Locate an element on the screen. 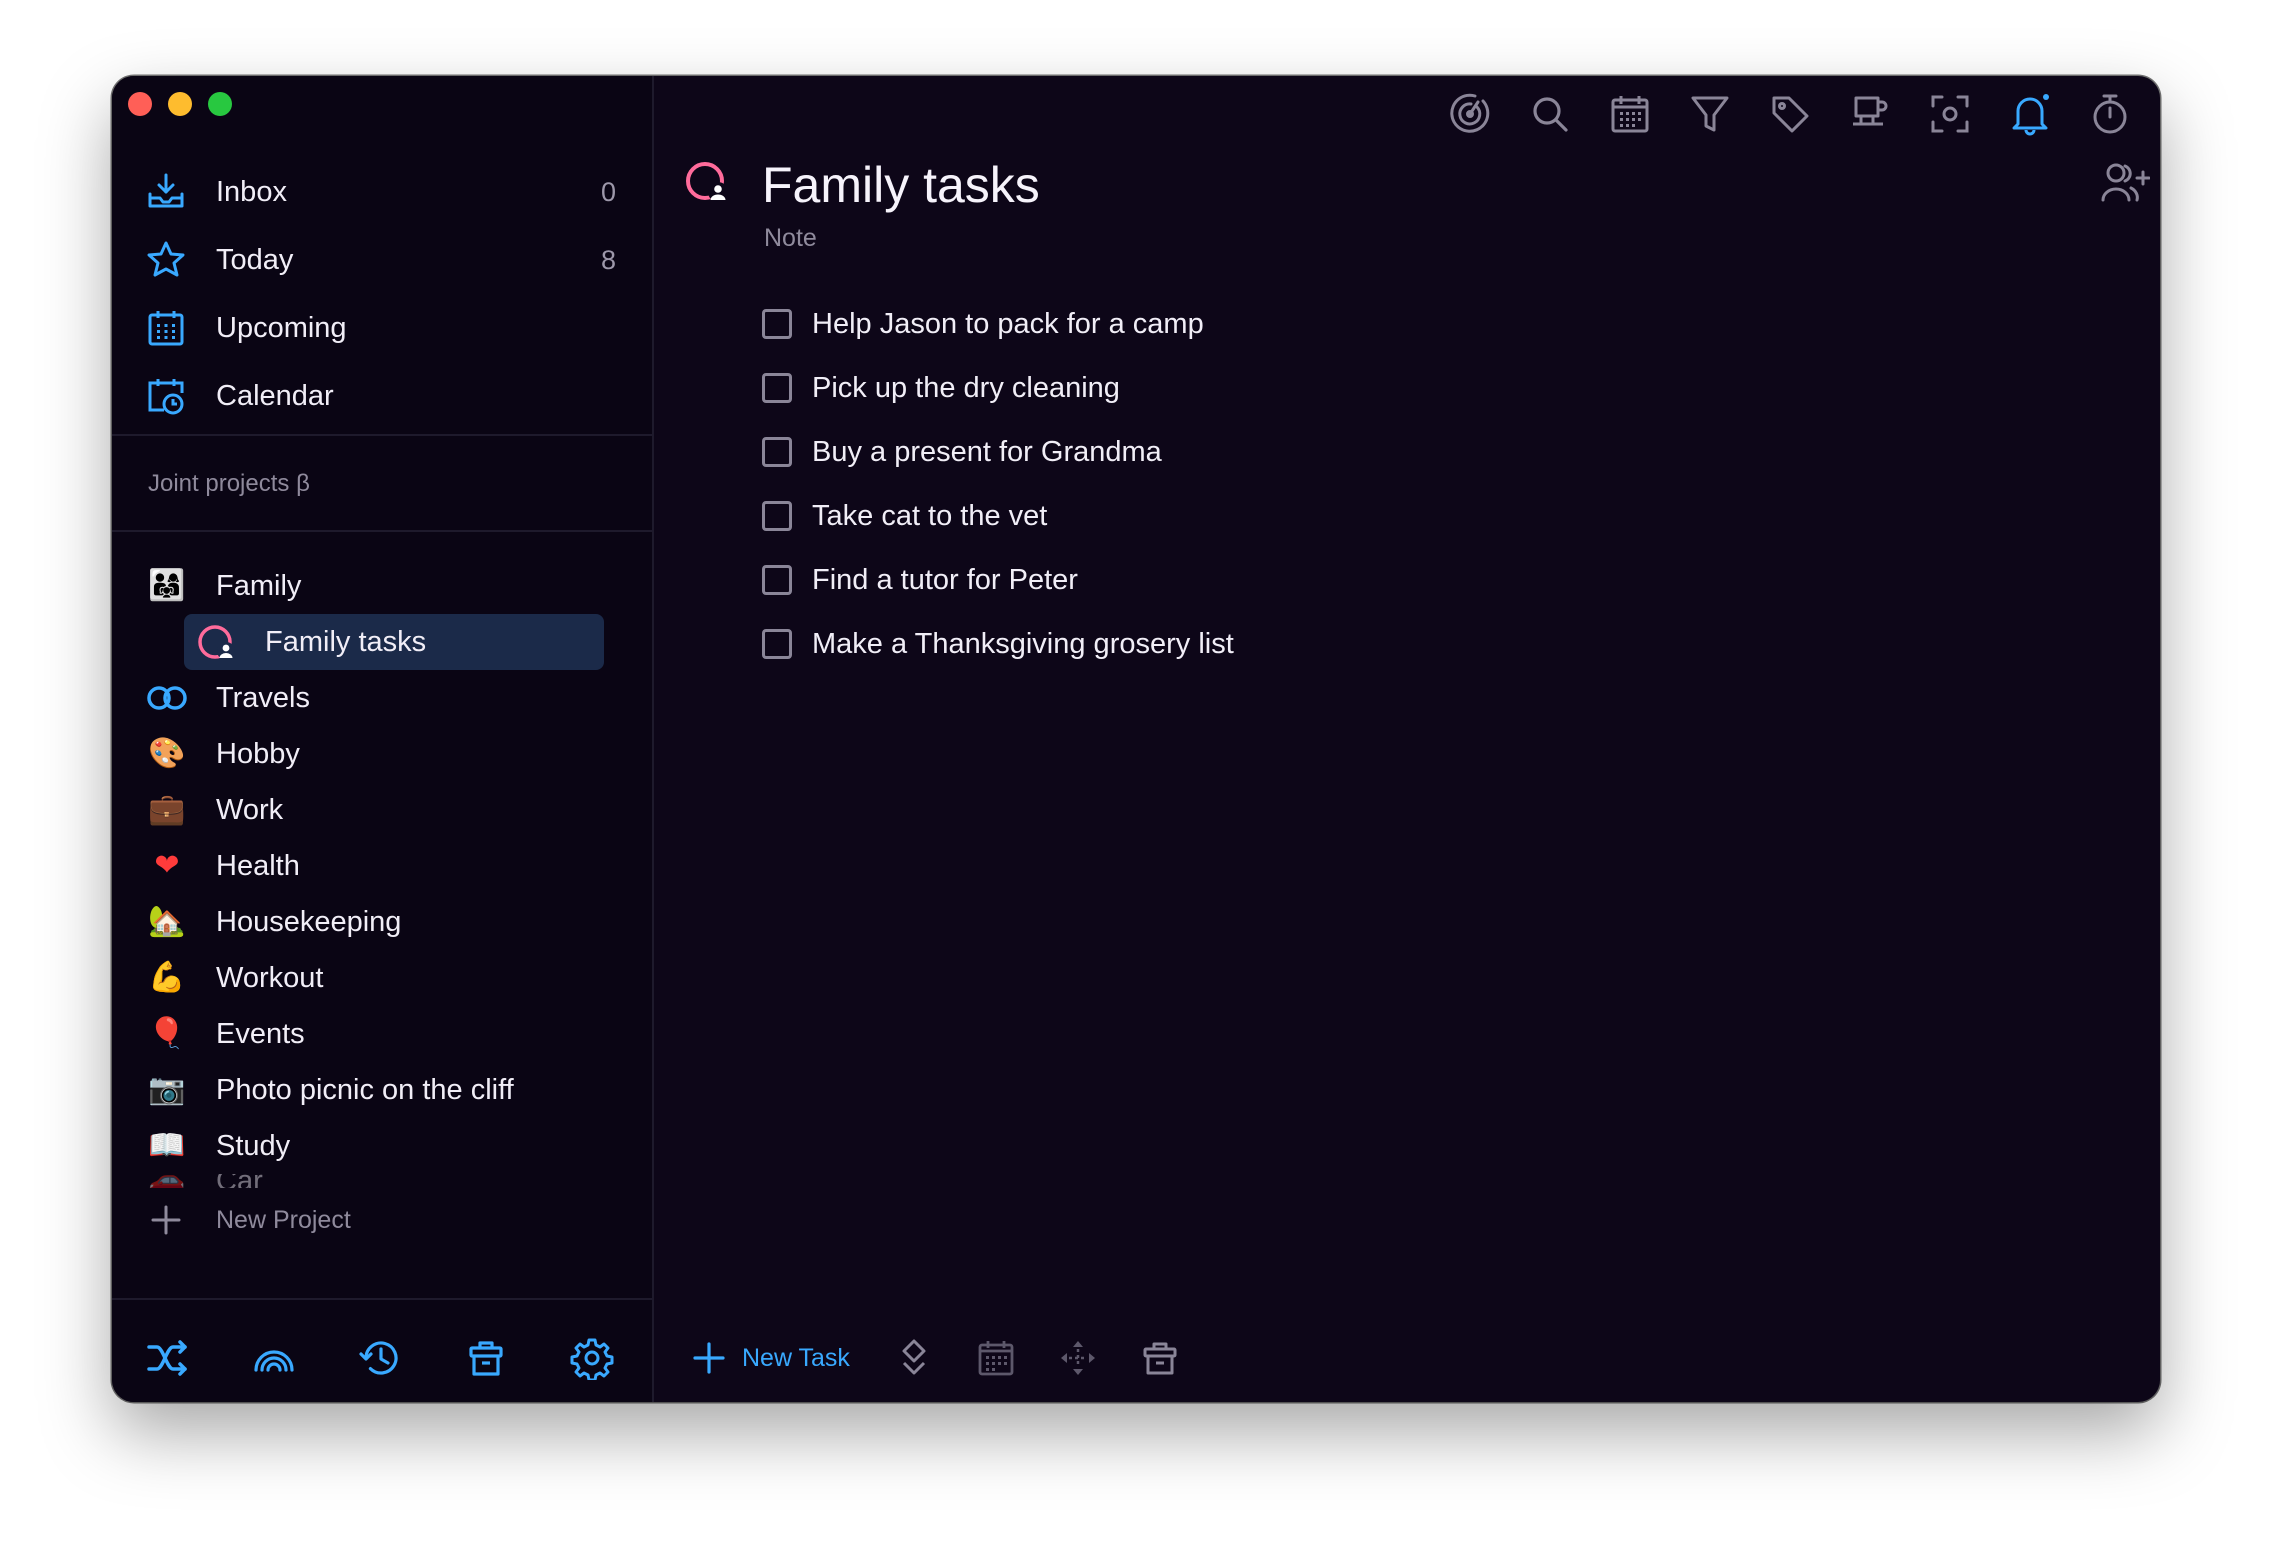  priority-icon is located at coordinates (914, 1358).